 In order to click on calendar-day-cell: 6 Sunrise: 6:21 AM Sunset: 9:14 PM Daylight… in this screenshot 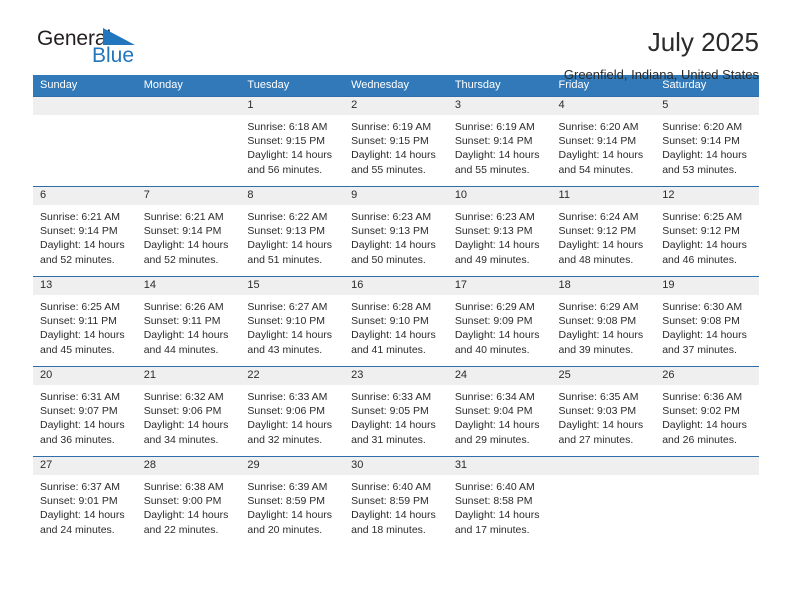, I will do `click(85, 231)`.